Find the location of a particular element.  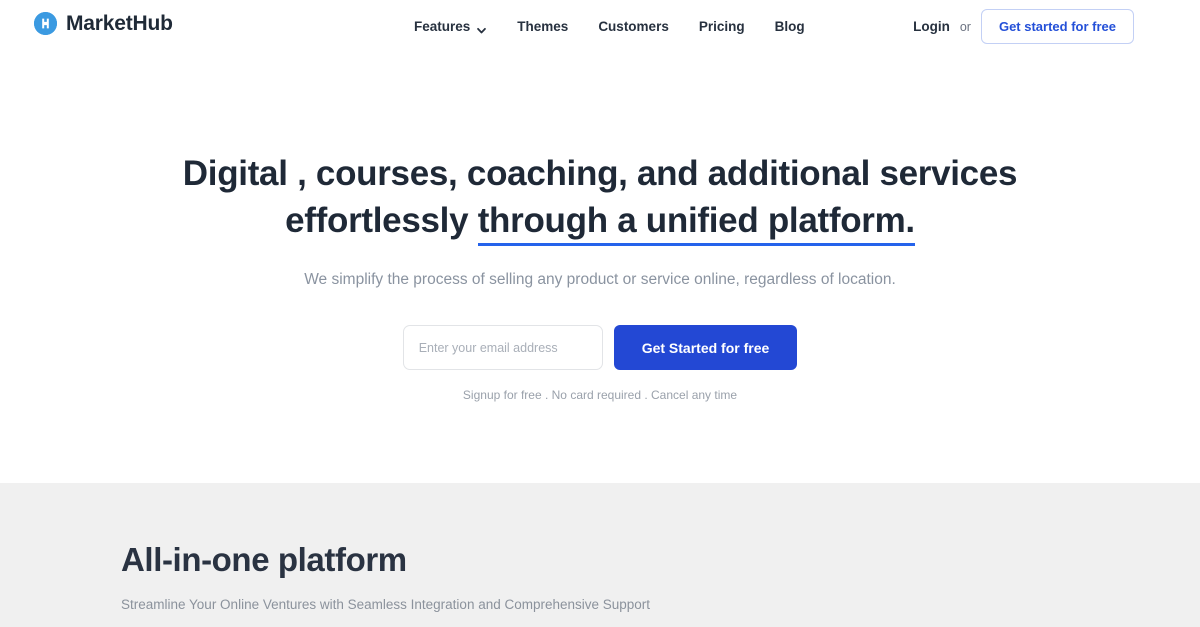

email-input is located at coordinates (502, 347).